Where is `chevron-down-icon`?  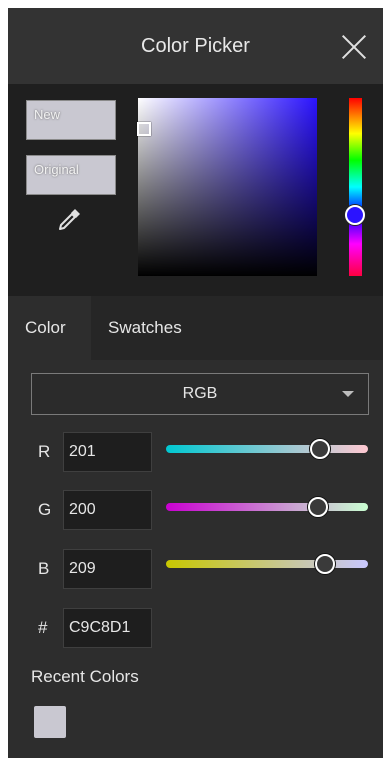
chevron-down-icon is located at coordinates (348, 394).